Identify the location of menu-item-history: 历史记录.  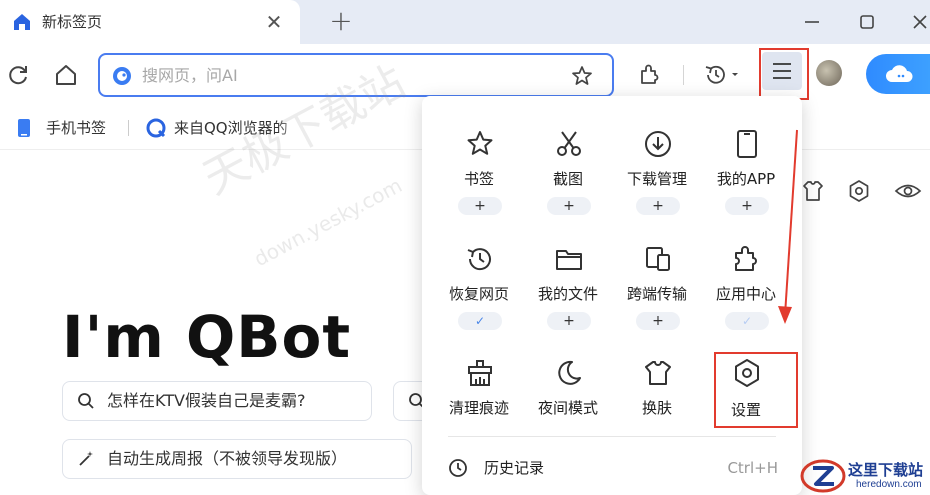
(514, 468).